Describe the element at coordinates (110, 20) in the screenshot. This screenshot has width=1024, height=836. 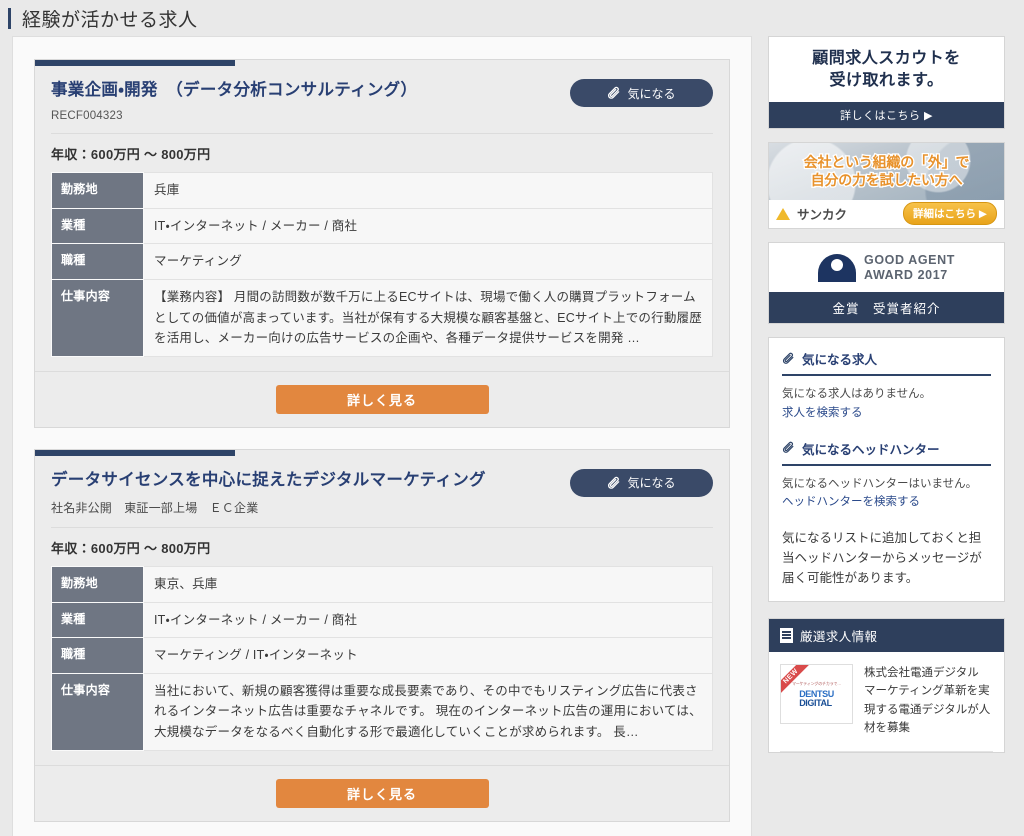
I see `page-title: 経験が活かせる求人` at that location.